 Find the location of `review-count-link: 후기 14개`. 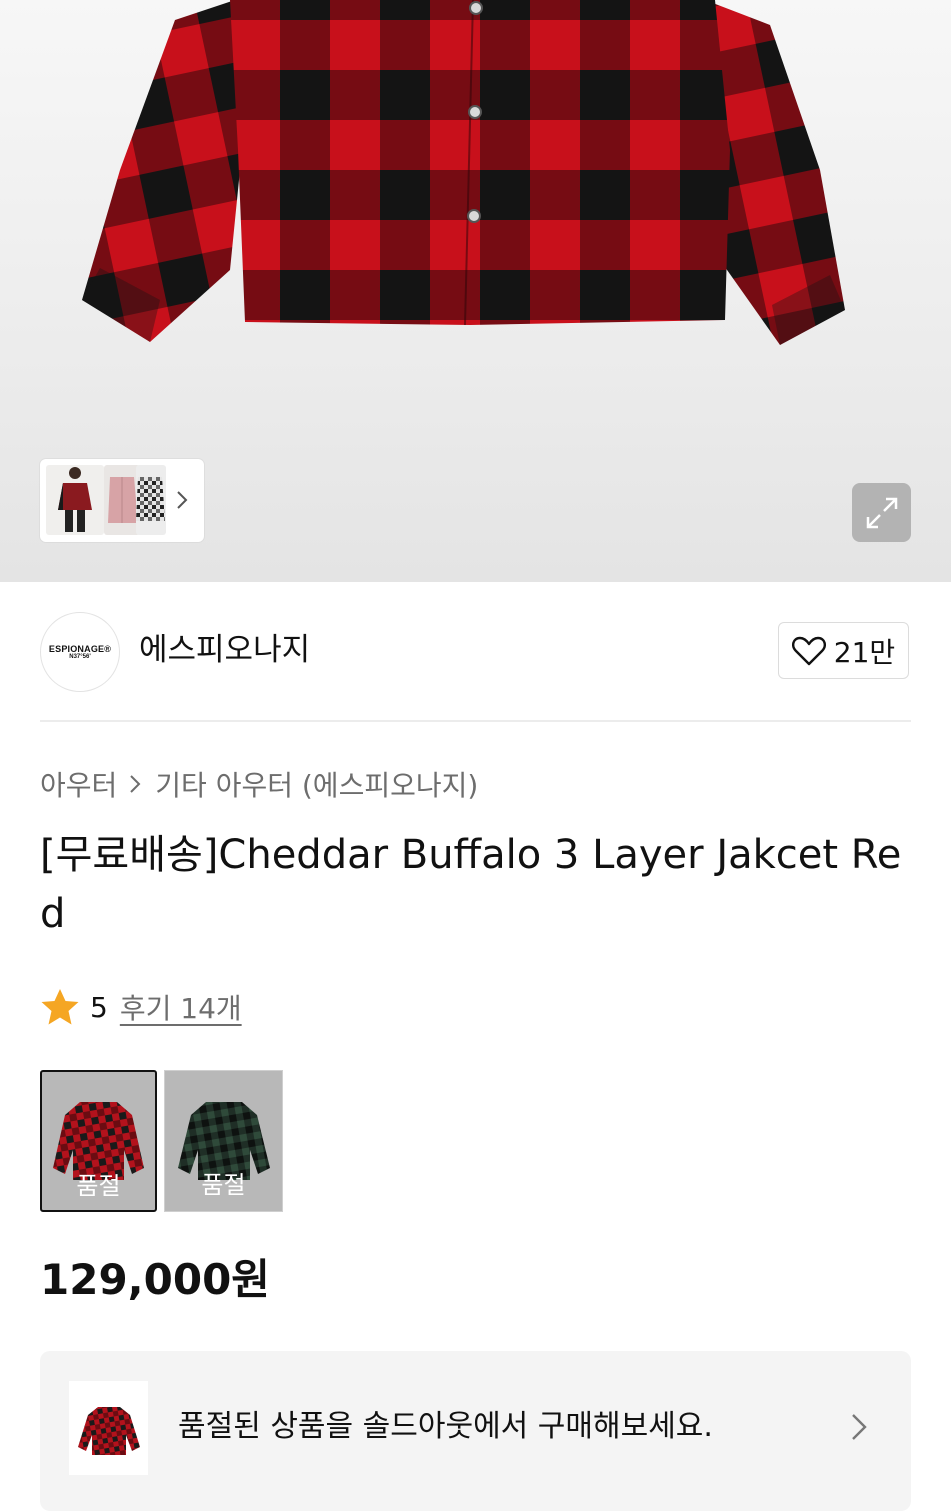

review-count-link: 후기 14개 is located at coordinates (181, 1007).